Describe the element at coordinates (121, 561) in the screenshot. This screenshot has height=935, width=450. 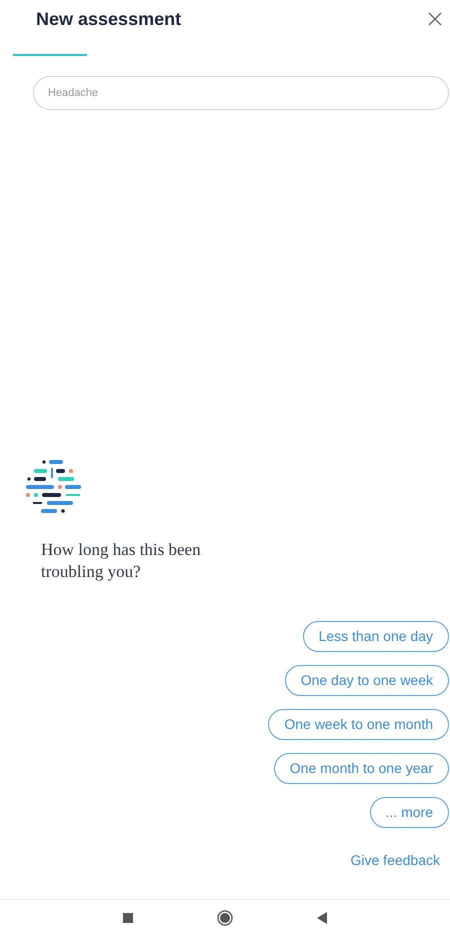
I see `question-text: How long has this been troubling you?` at that location.